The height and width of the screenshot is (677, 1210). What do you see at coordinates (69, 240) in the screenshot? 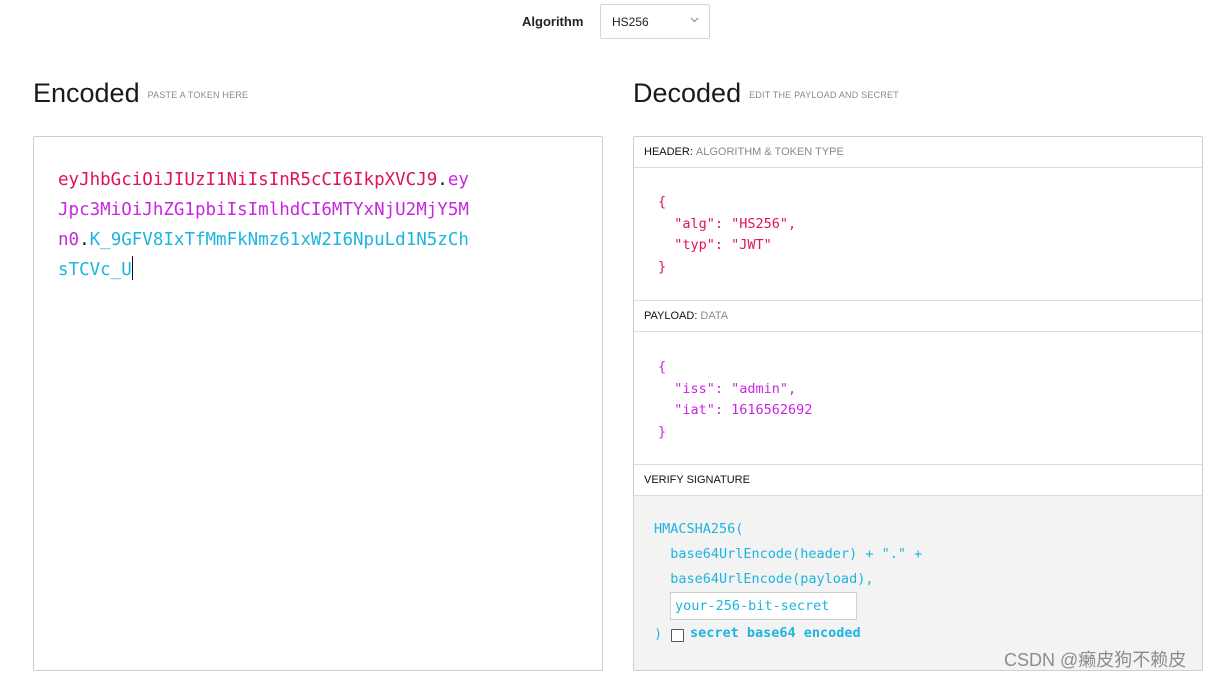
I see `token-payload-part: n0` at bounding box center [69, 240].